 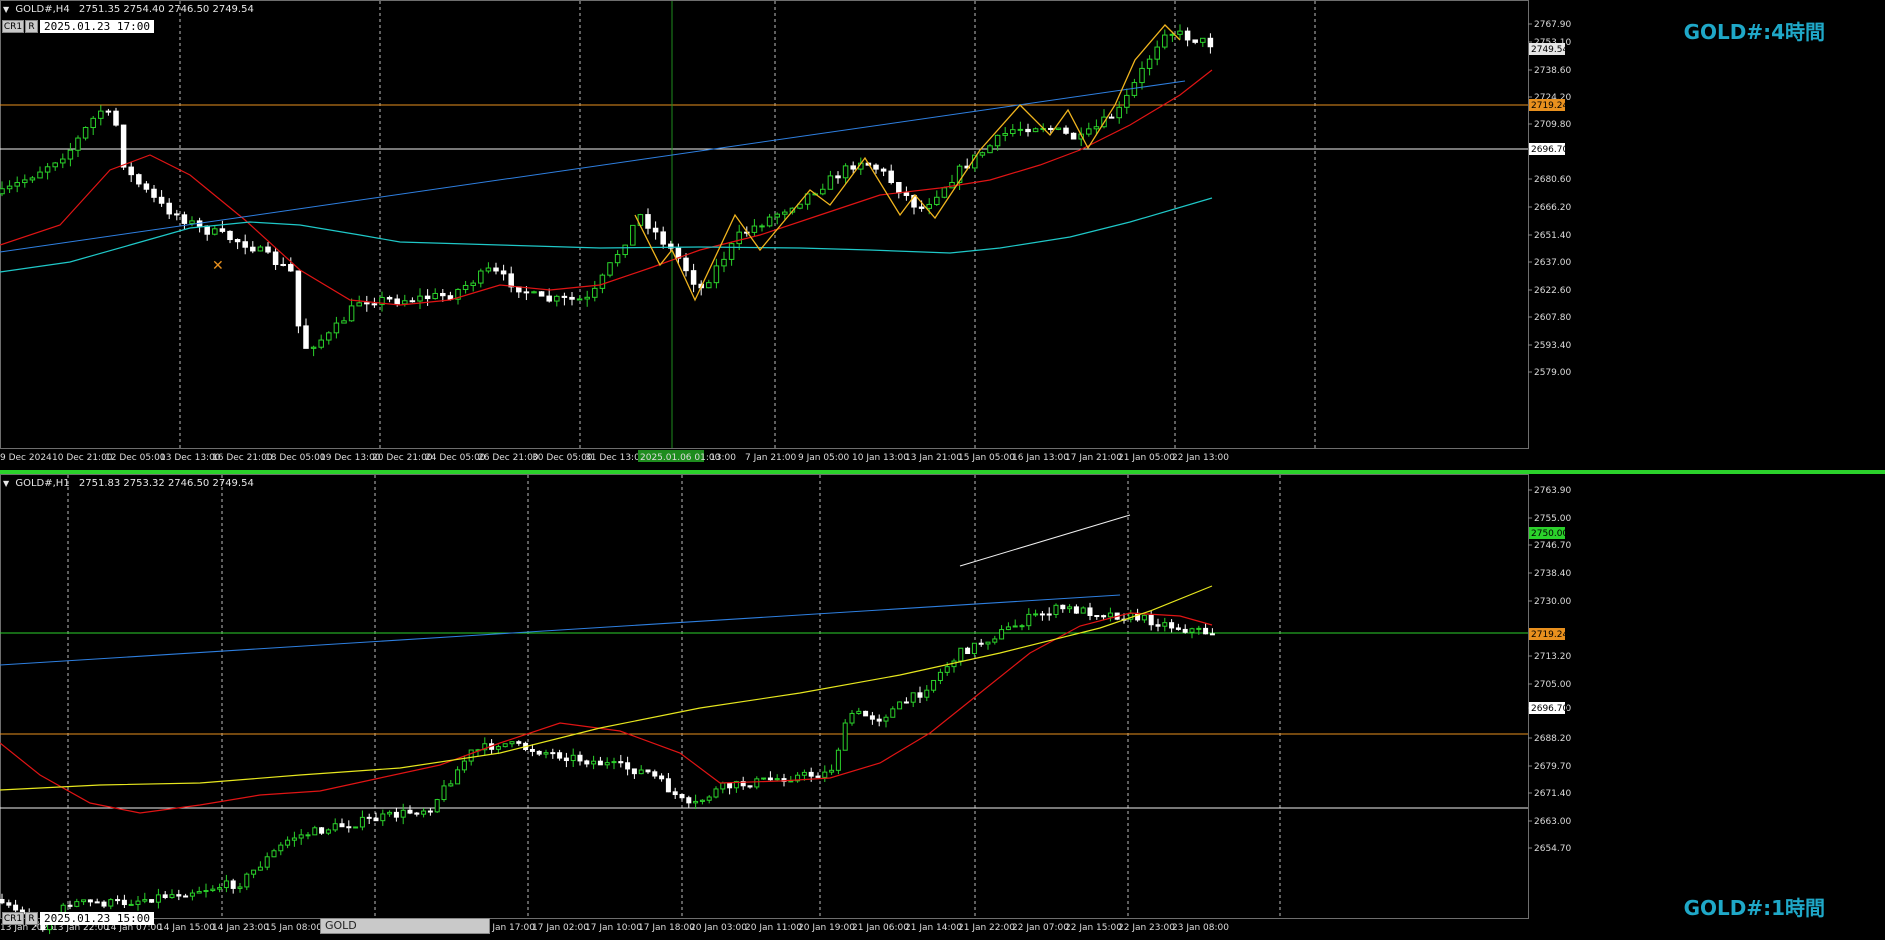 What do you see at coordinates (826, 928) in the screenshot?
I see `time-axis-label: 20 Jan 19:00` at bounding box center [826, 928].